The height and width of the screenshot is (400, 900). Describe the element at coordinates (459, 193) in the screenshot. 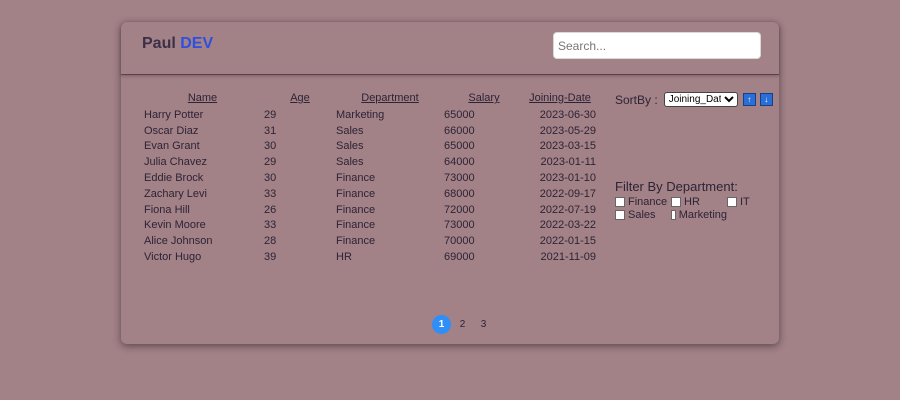

I see `cell-salary: 68000` at that location.